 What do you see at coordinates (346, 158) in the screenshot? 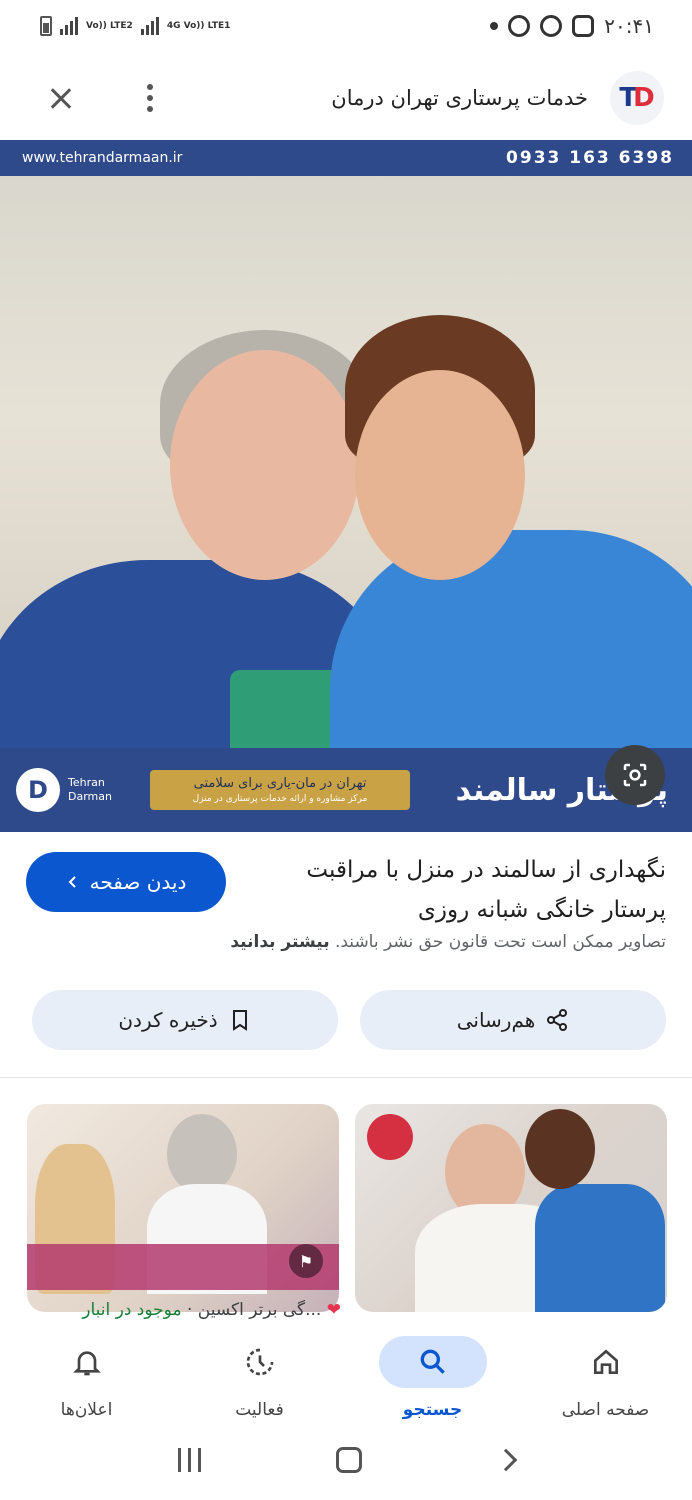
I see `image-top-banner: www.tehrandarmaan.ir 0933 163 6398` at bounding box center [346, 158].